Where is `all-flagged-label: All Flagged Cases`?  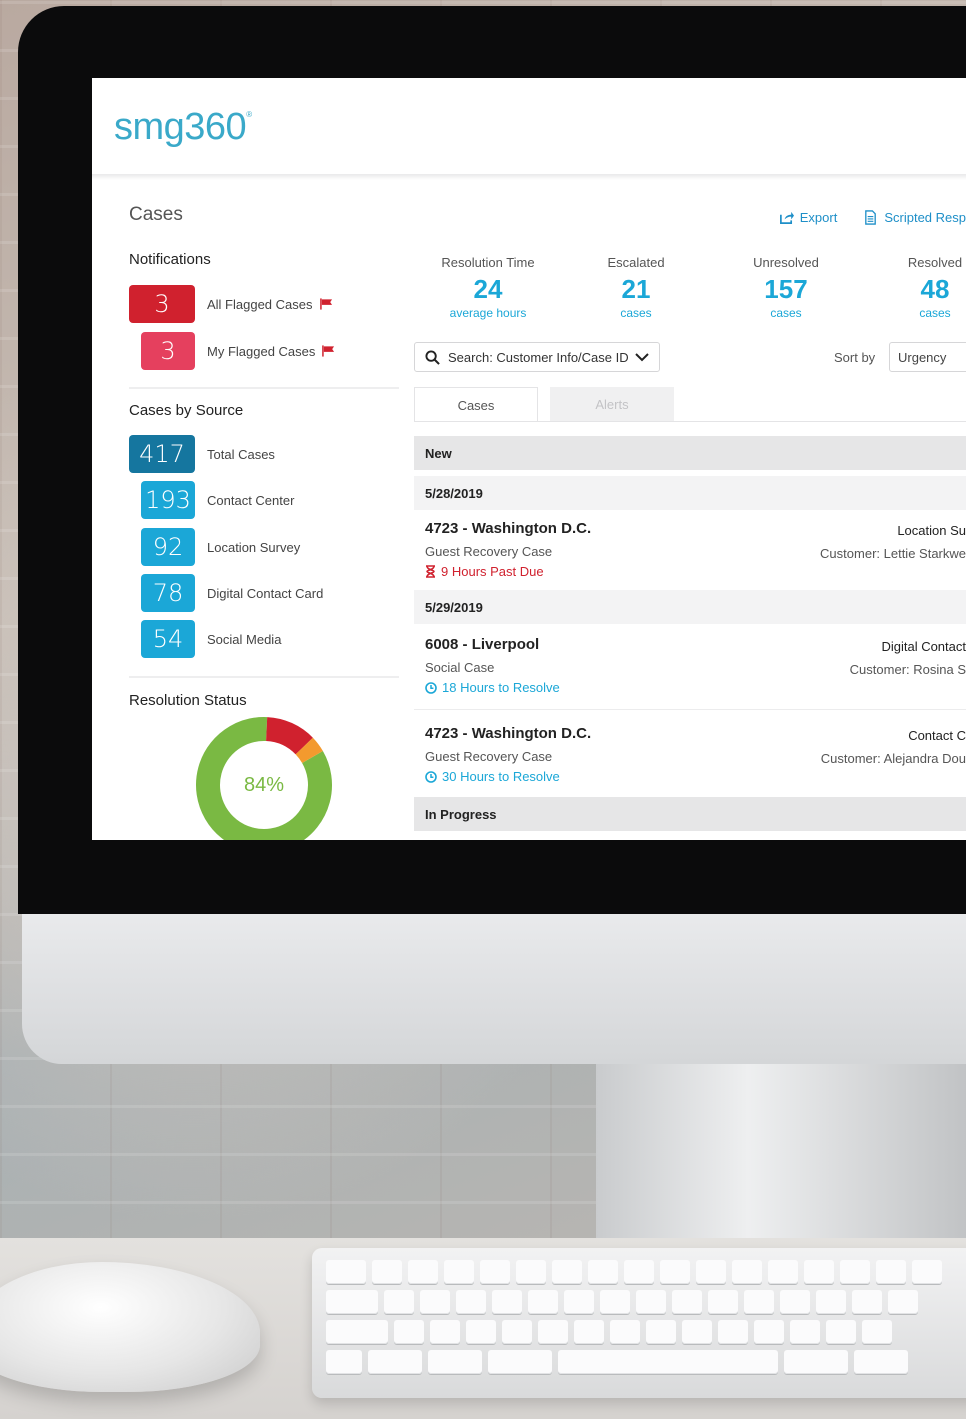
all-flagged-label: All Flagged Cases is located at coordinates (260, 304).